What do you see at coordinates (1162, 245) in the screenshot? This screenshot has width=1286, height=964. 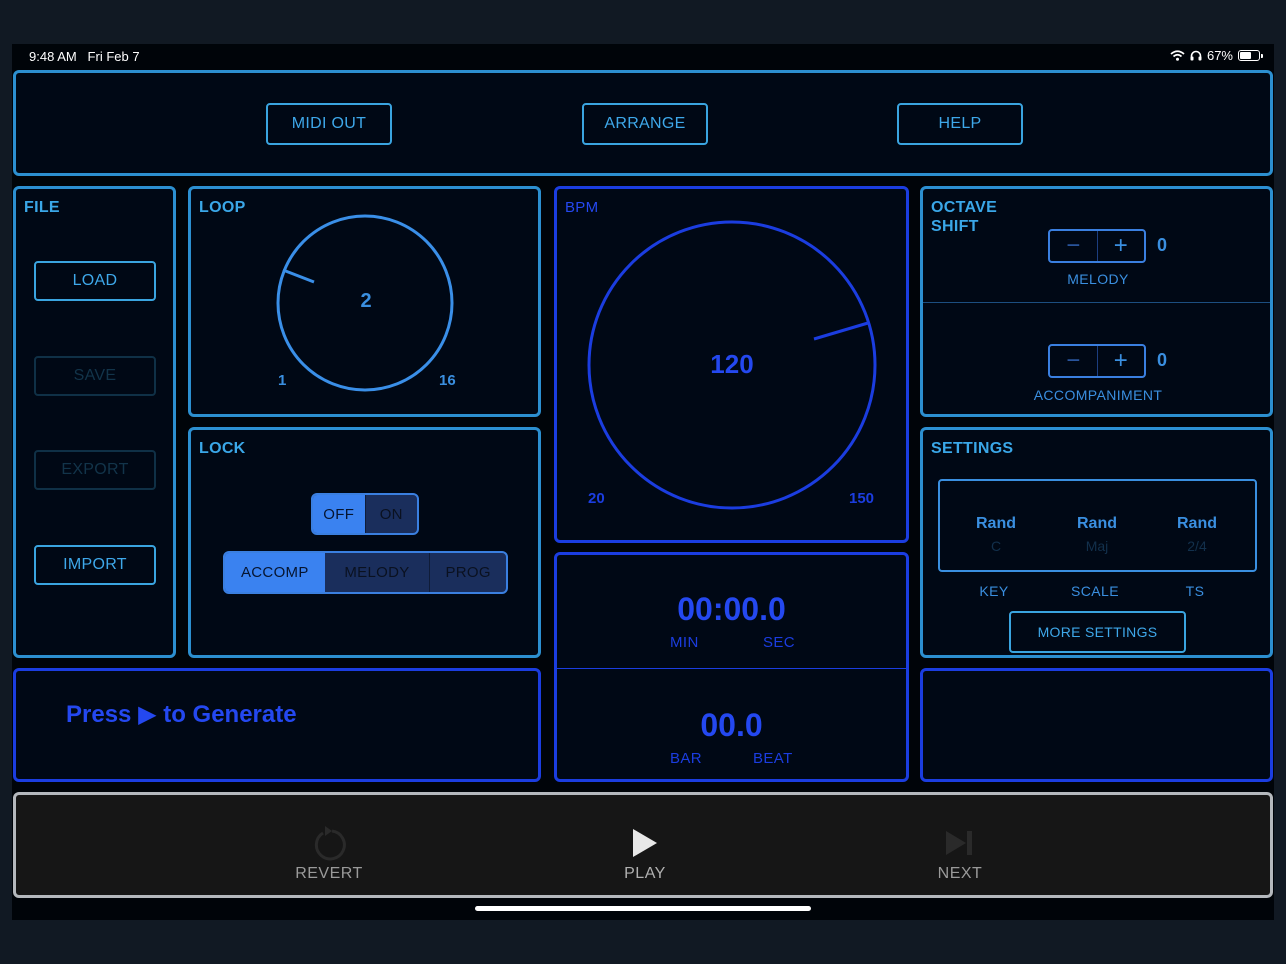 I see `melody-octave-value: 0` at bounding box center [1162, 245].